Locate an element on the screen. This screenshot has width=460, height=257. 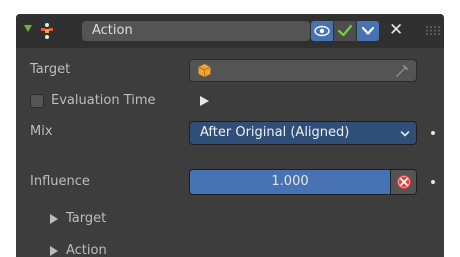
subpanel-action-expand-icon is located at coordinates (54, 251).